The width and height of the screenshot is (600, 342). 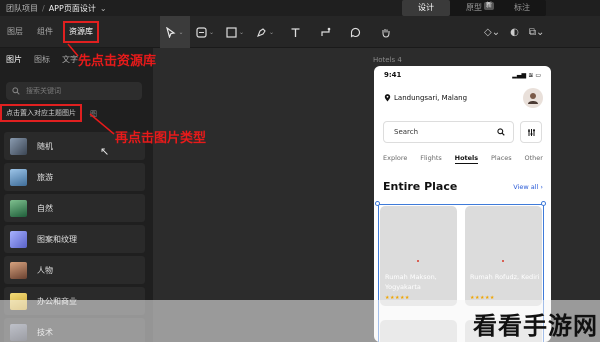 I want to click on frame-icon, so click(x=201, y=32).